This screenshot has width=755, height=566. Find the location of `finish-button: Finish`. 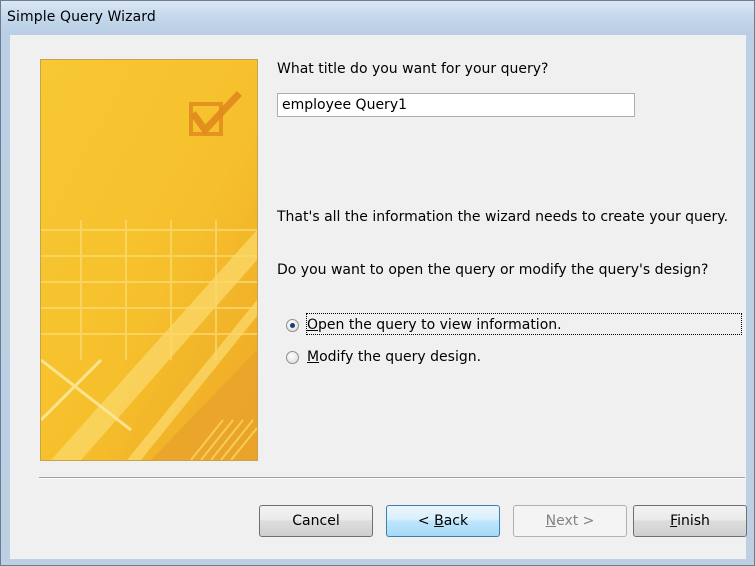

finish-button: Finish is located at coordinates (690, 521).